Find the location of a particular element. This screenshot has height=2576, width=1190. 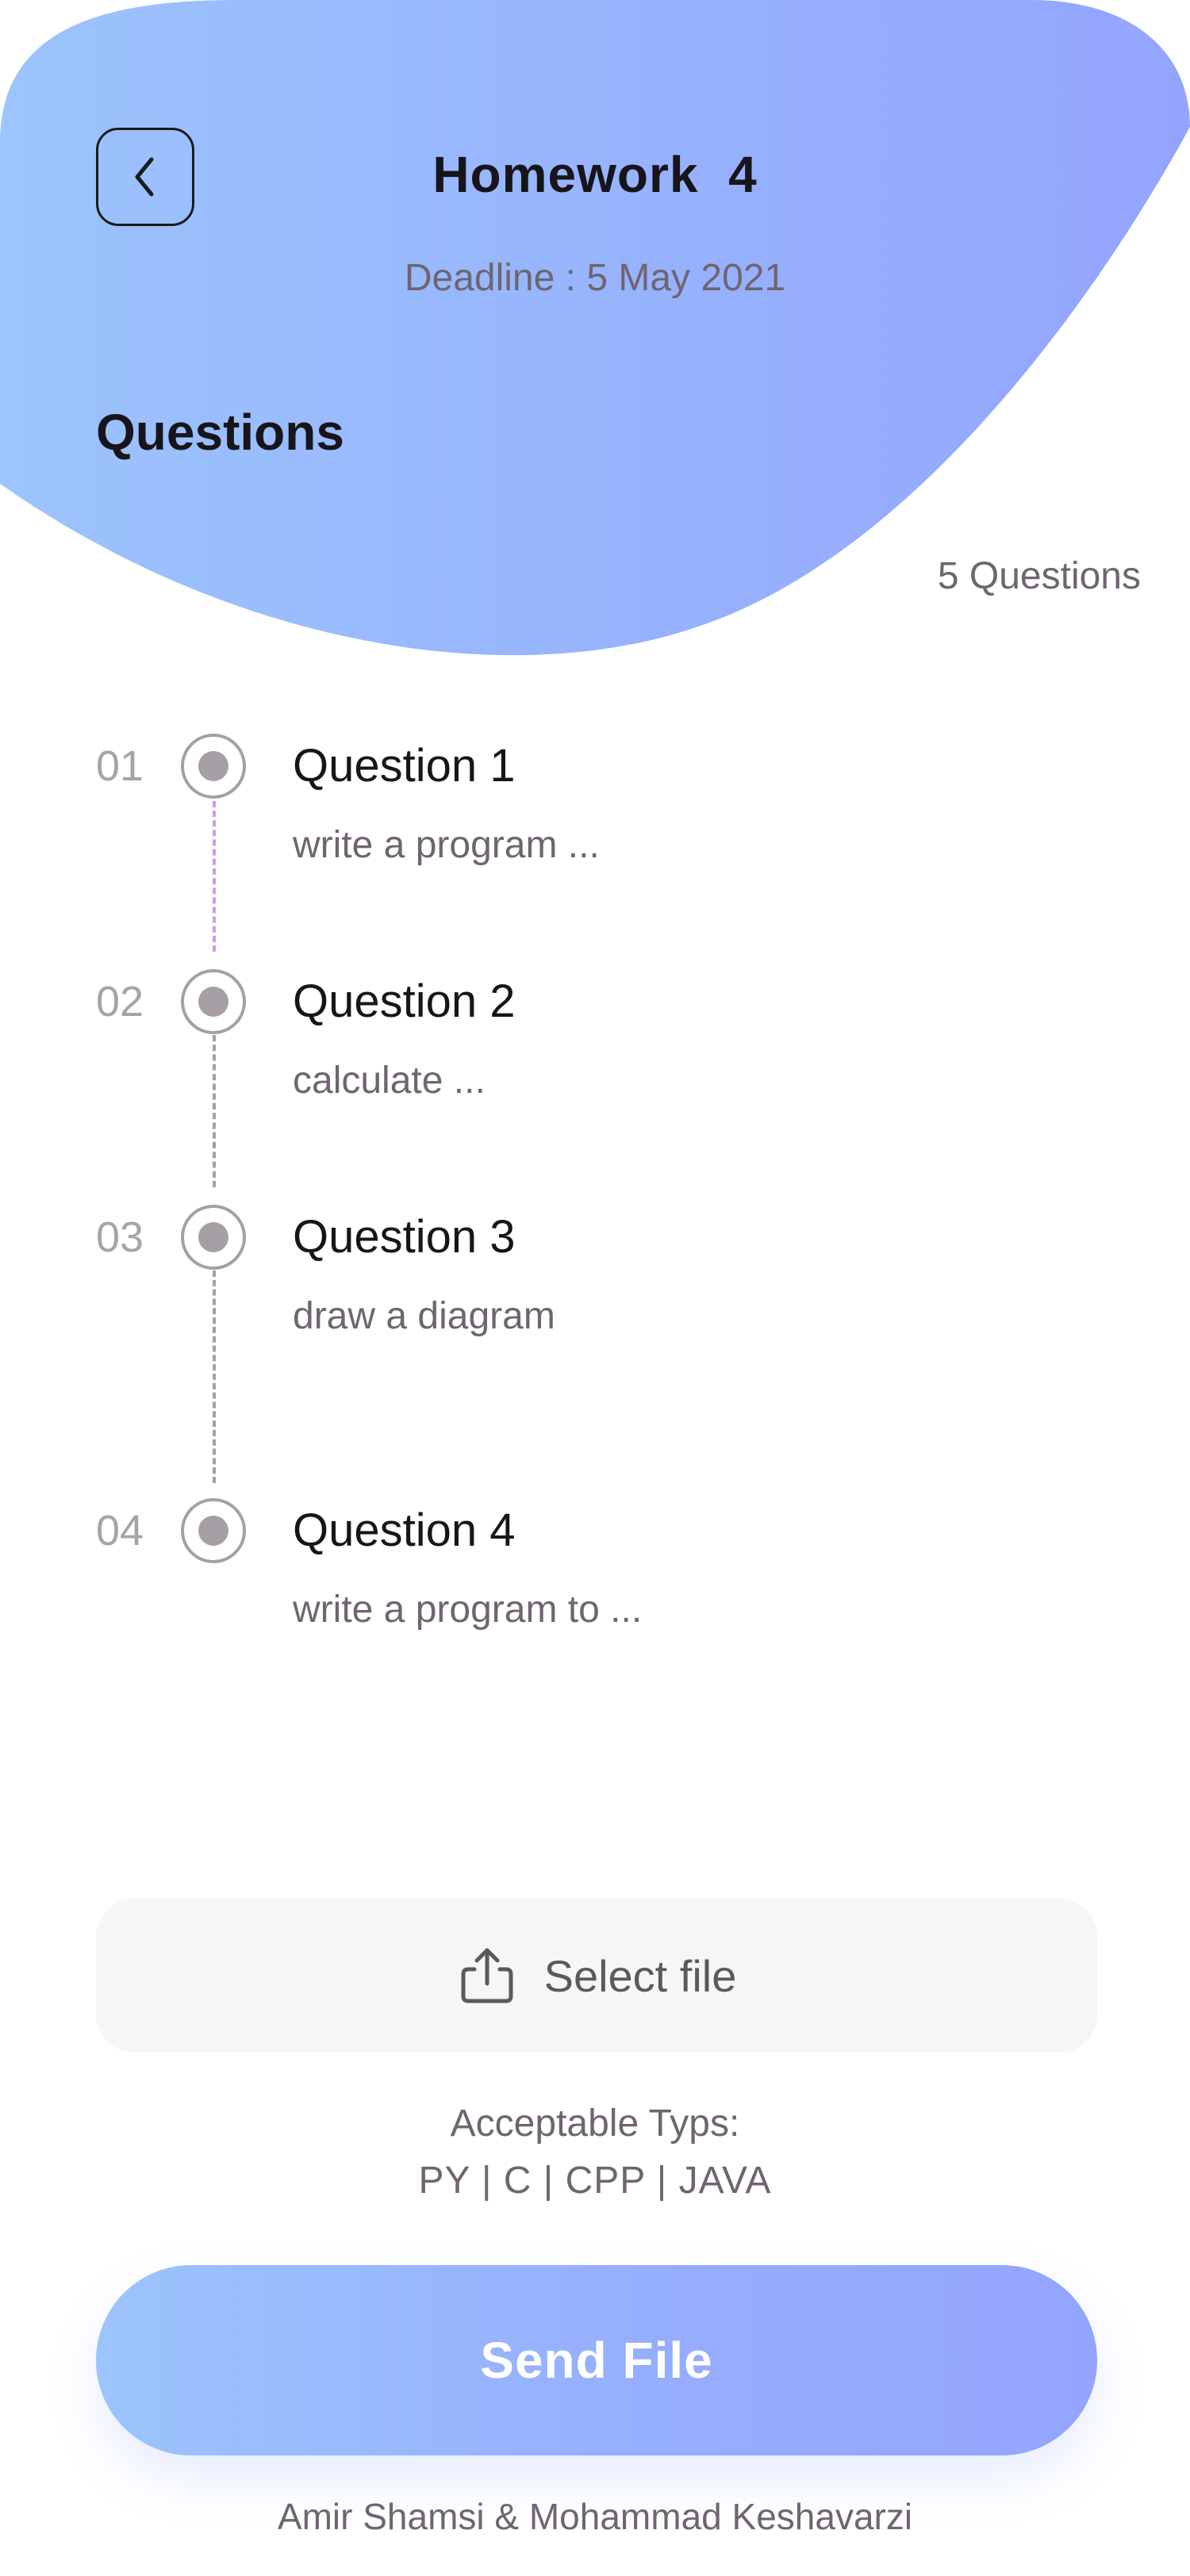

question-description: draw a diagram is located at coordinates (424, 1316).